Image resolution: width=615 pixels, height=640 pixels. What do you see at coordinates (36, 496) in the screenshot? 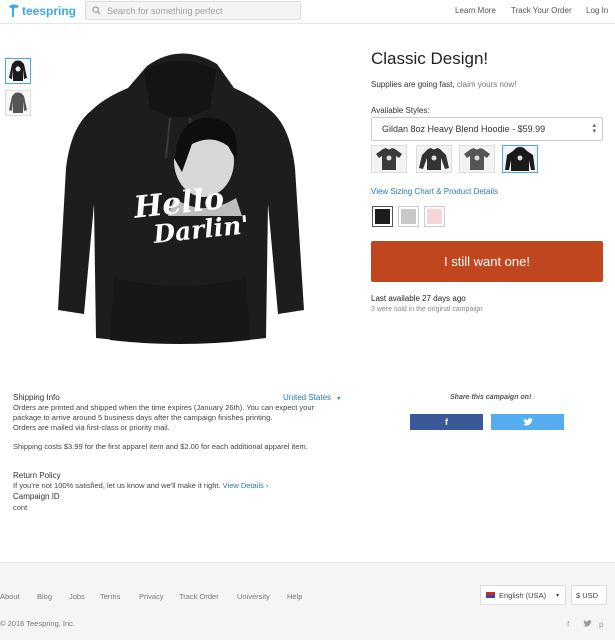
I see `campaign-id-title: Campaign ID` at bounding box center [36, 496].